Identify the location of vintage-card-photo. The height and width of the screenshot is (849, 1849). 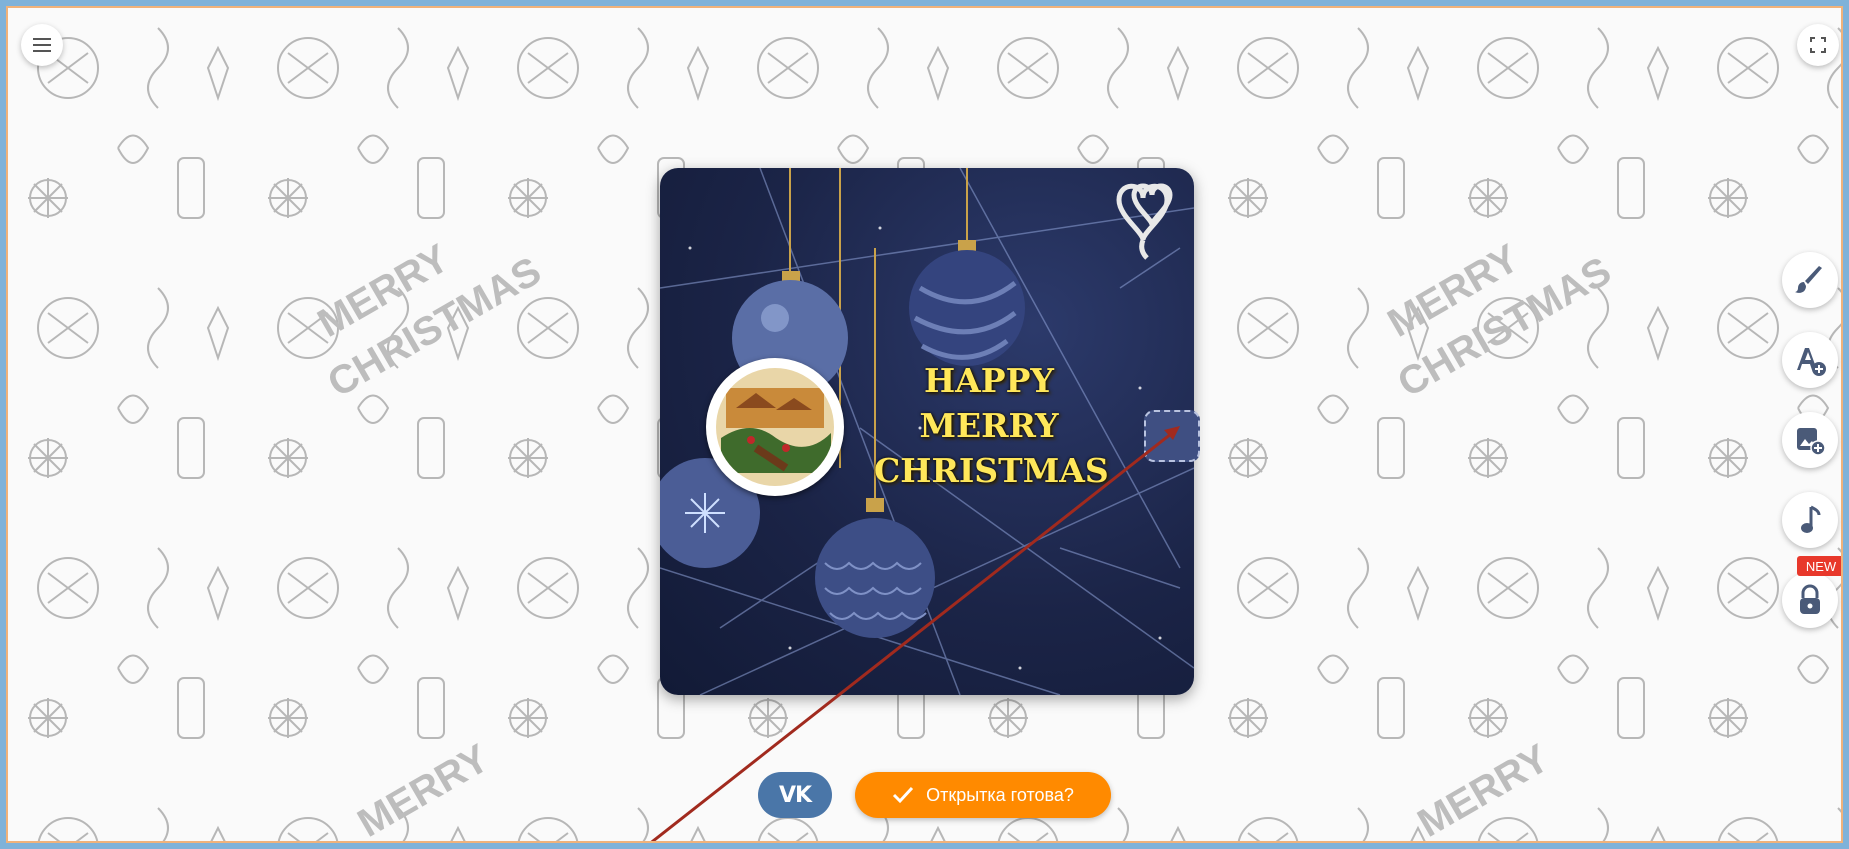
(775, 427).